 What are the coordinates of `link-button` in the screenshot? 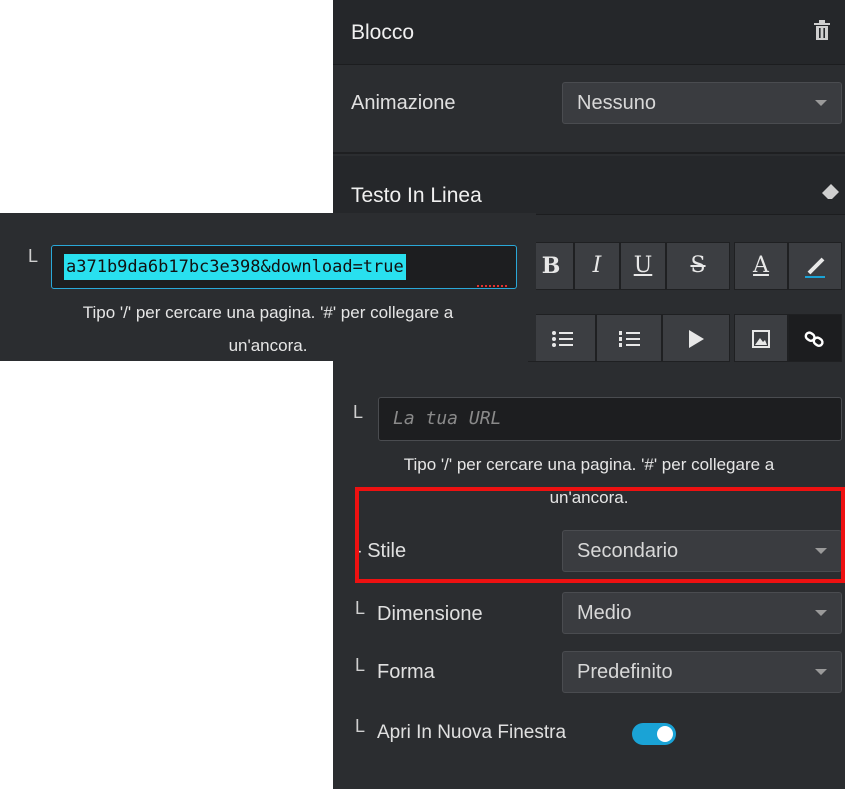 It's located at (815, 338).